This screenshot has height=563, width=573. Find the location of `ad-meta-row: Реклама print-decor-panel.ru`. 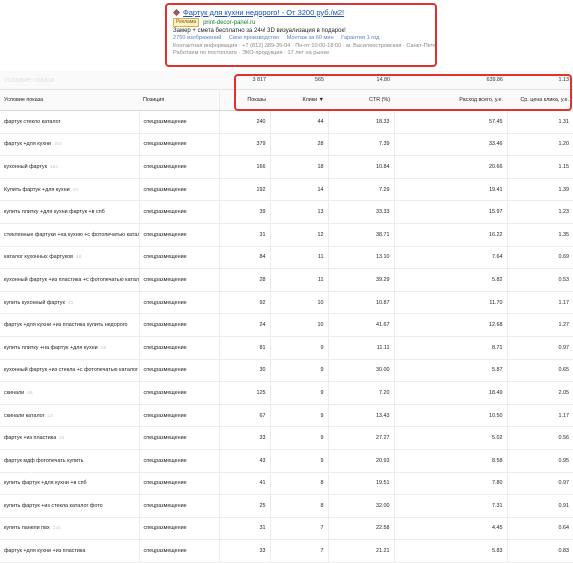

ad-meta-row: Реклама print-decor-panel.ru is located at coordinates (301, 22).